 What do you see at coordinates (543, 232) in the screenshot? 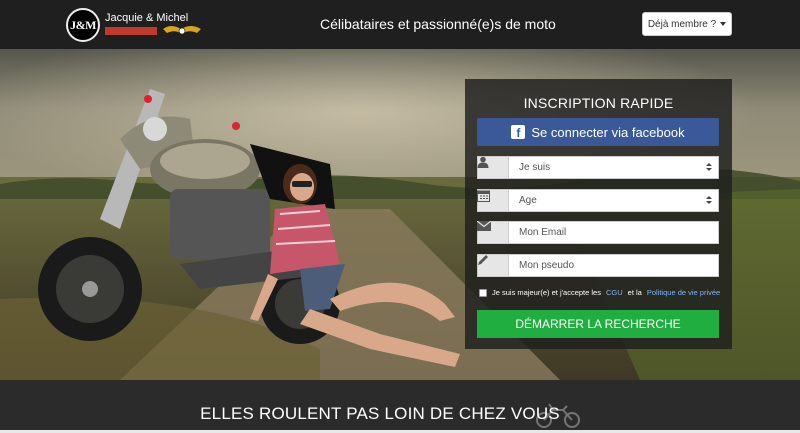
I see `email-placeholder: Mon Email` at bounding box center [543, 232].